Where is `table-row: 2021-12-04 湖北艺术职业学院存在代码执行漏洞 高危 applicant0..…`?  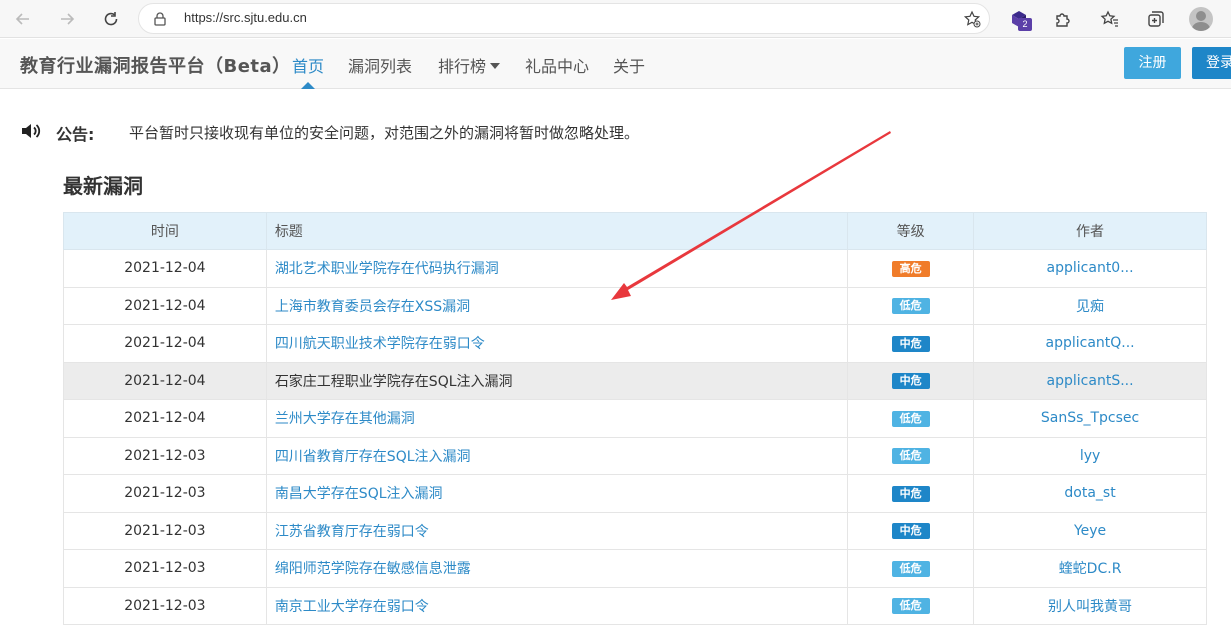
table-row: 2021-12-04 湖北艺术职业学院存在代码执行漏洞 高危 applicant0..… is located at coordinates (635, 268).